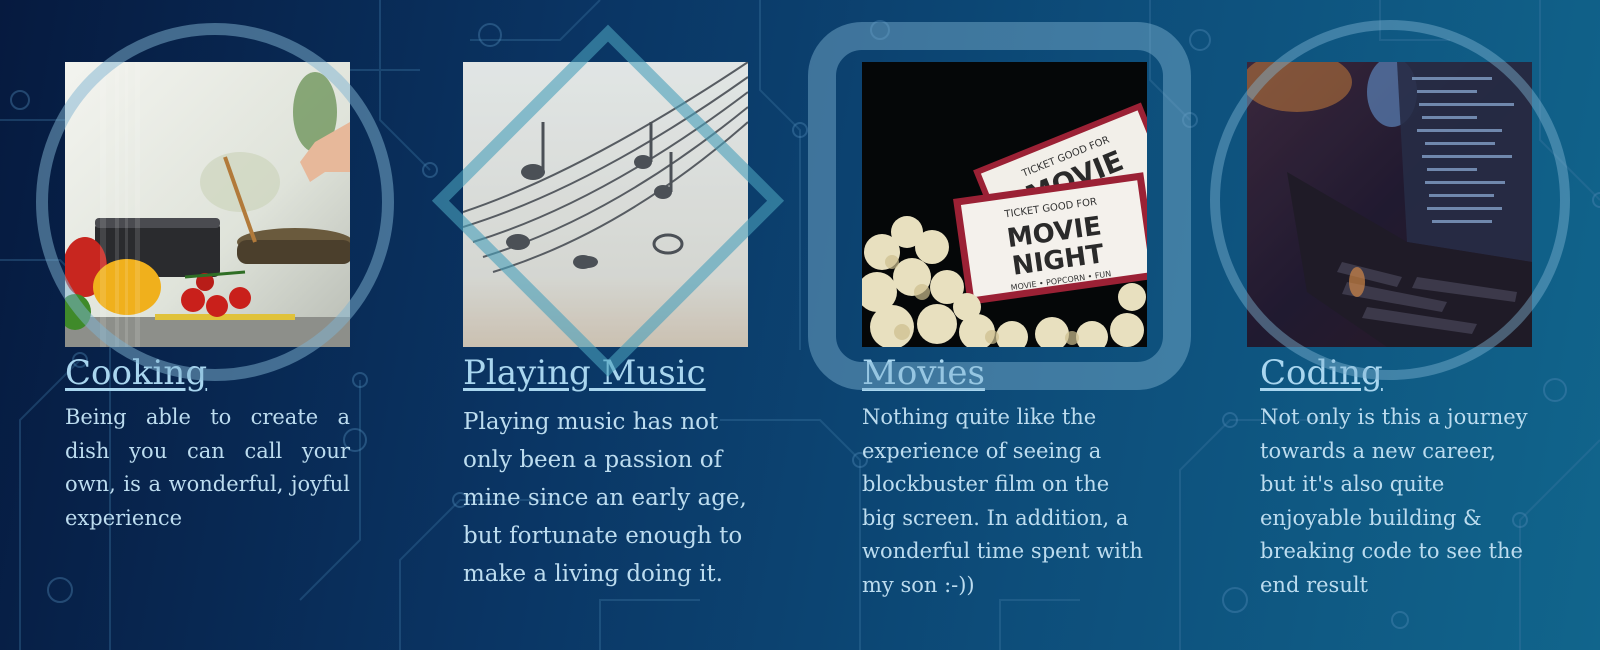 This screenshot has height=650, width=1600. Describe the element at coordinates (605, 373) in the screenshot. I see `playing-music-title-link: Playing Music` at that location.